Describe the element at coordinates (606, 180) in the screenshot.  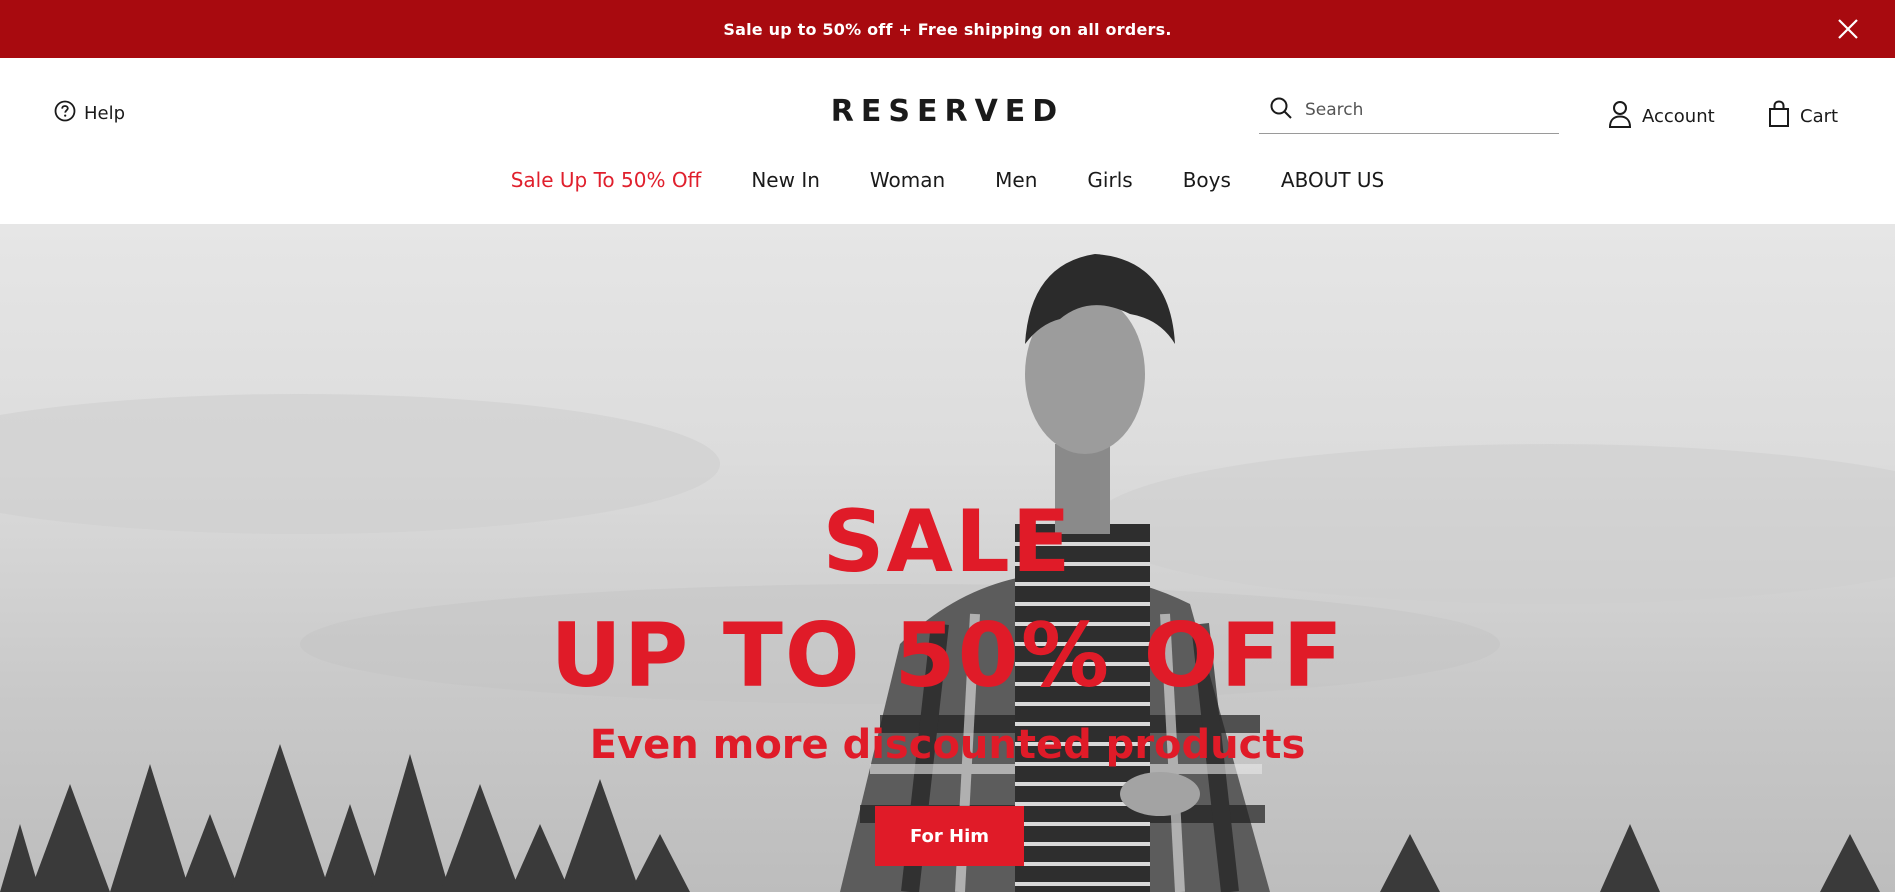
I see `nav-item-sale: Sale Up To 50% Off` at that location.